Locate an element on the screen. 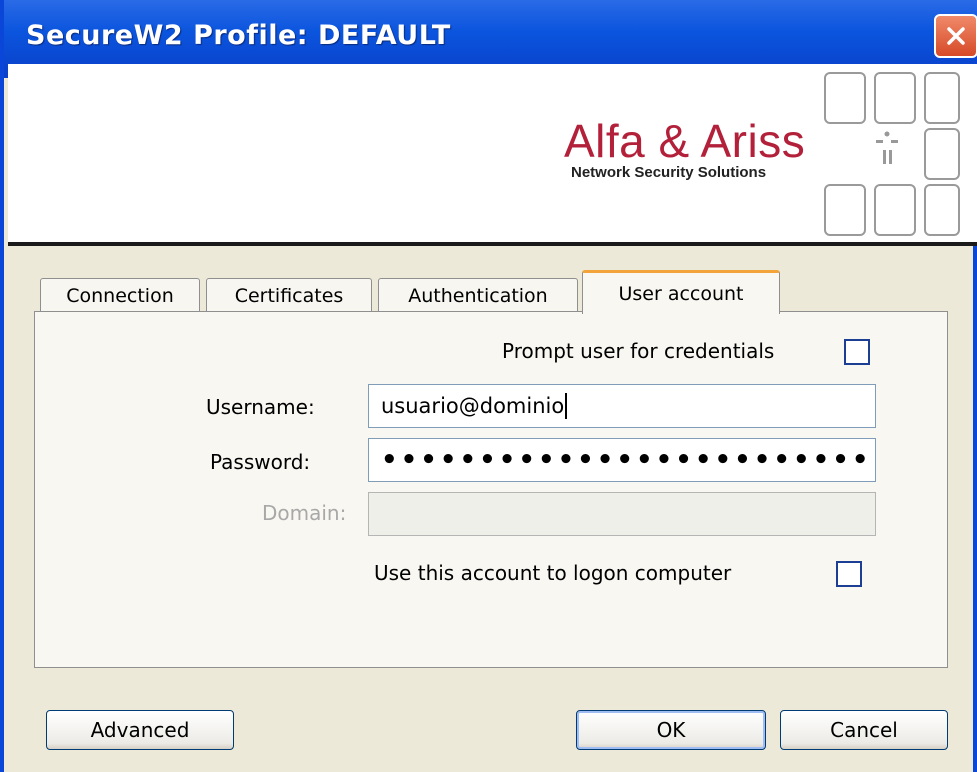 This screenshot has height=772, width=977. password-input: ••••••••••••••••••••••••• is located at coordinates (622, 460).